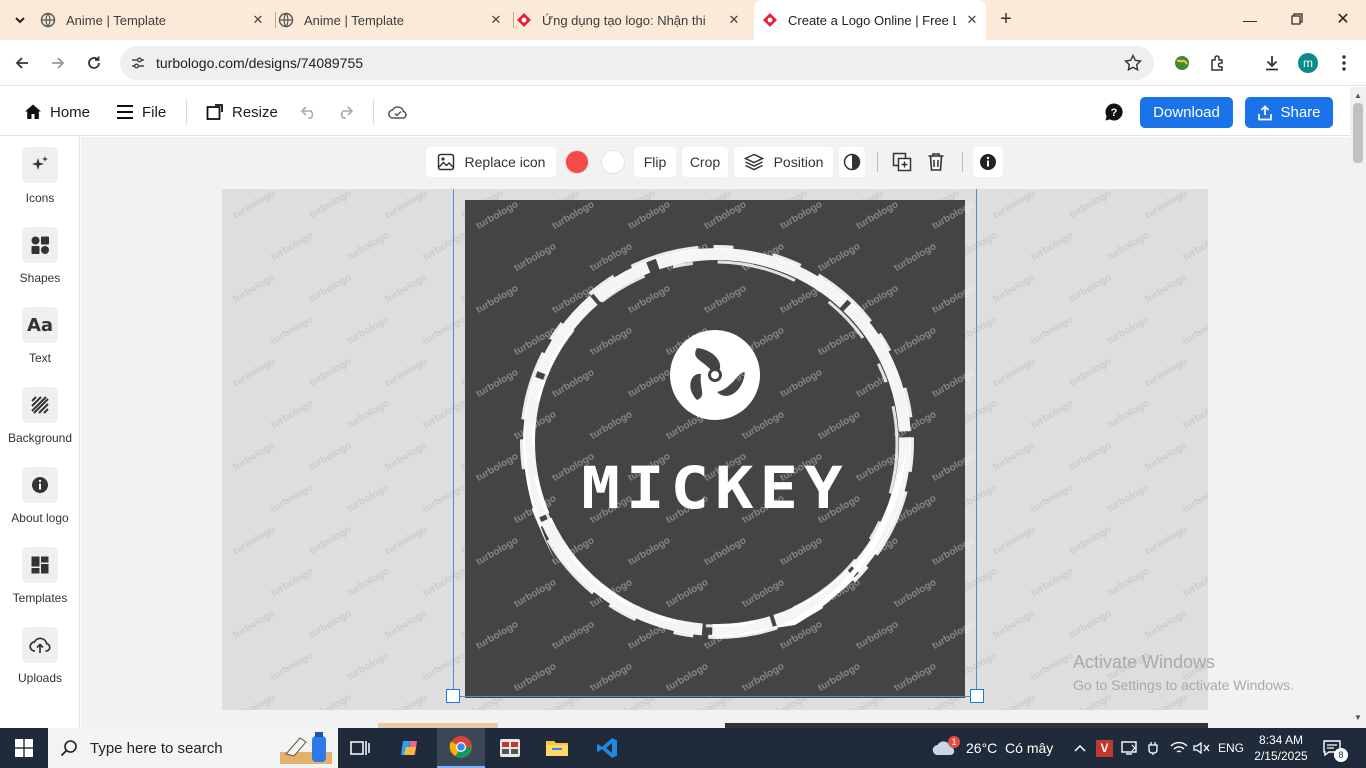  What do you see at coordinates (24, 748) in the screenshot?
I see `start-button` at bounding box center [24, 748].